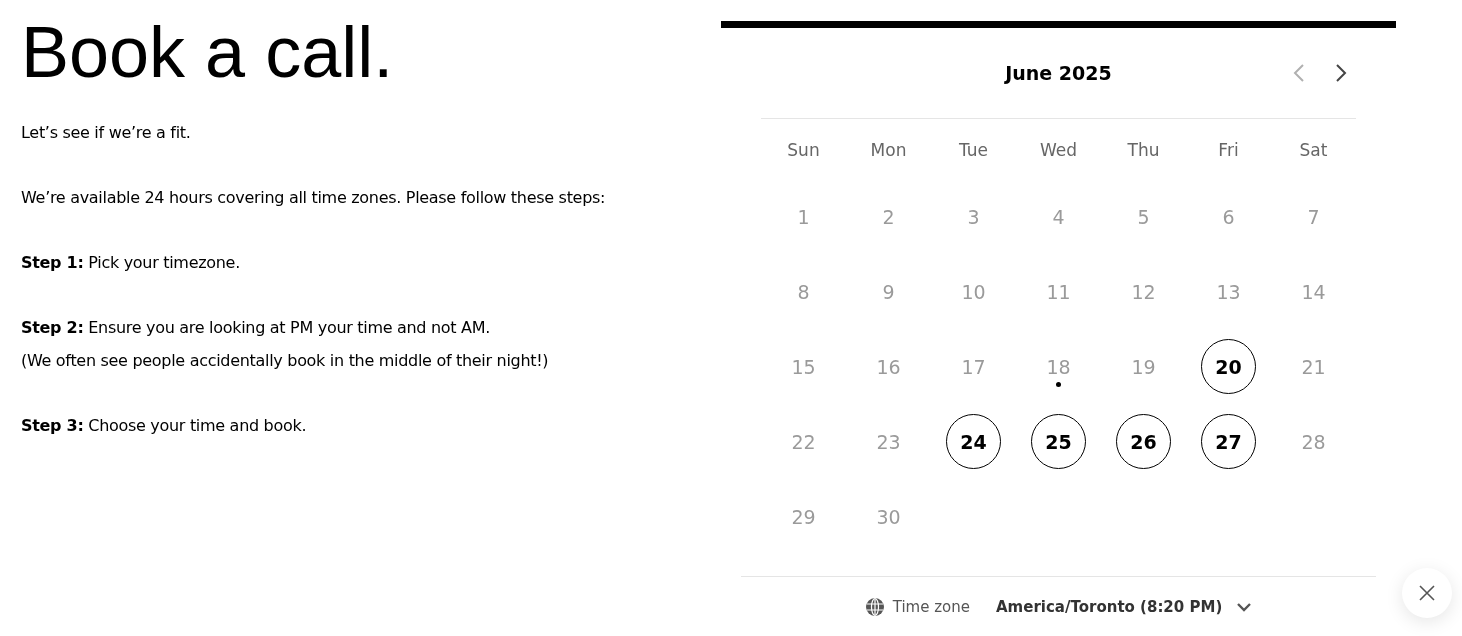 This screenshot has width=1462, height=636. What do you see at coordinates (1228, 151) in the screenshot?
I see `weekday-label: Fri` at bounding box center [1228, 151].